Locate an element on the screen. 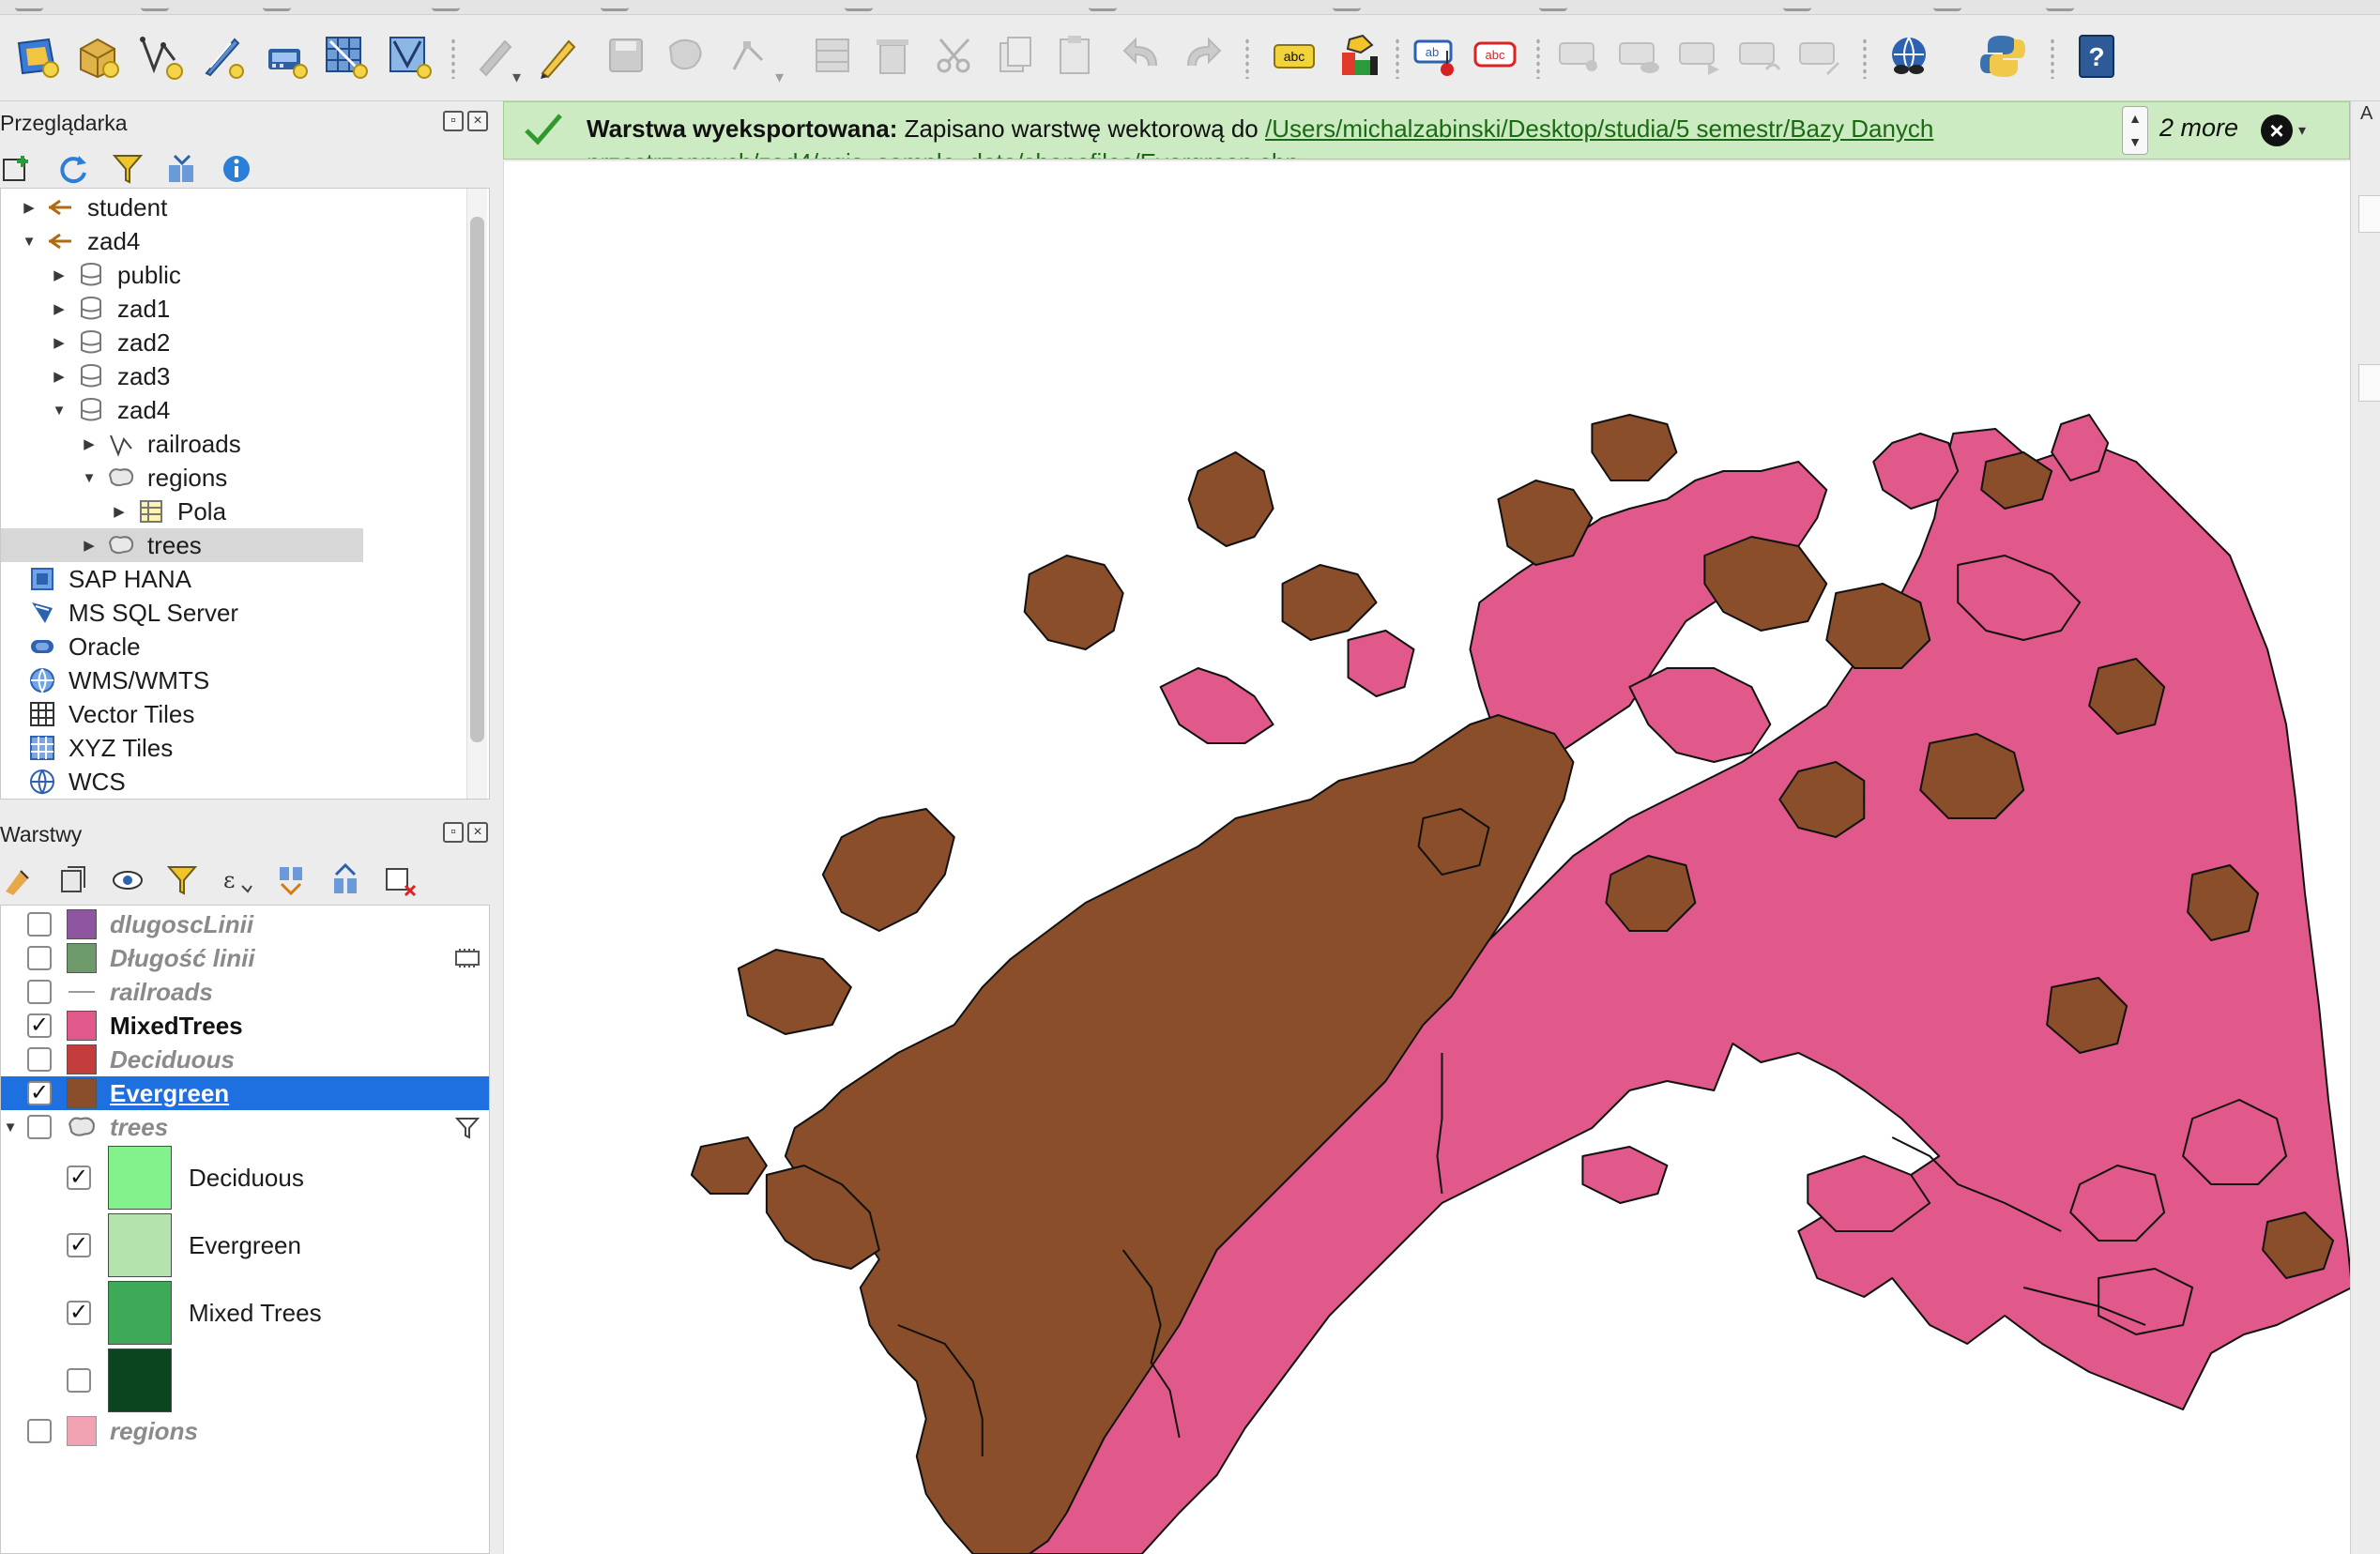 The width and height of the screenshot is (2380, 1554). redo-icon is located at coordinates (1203, 57).